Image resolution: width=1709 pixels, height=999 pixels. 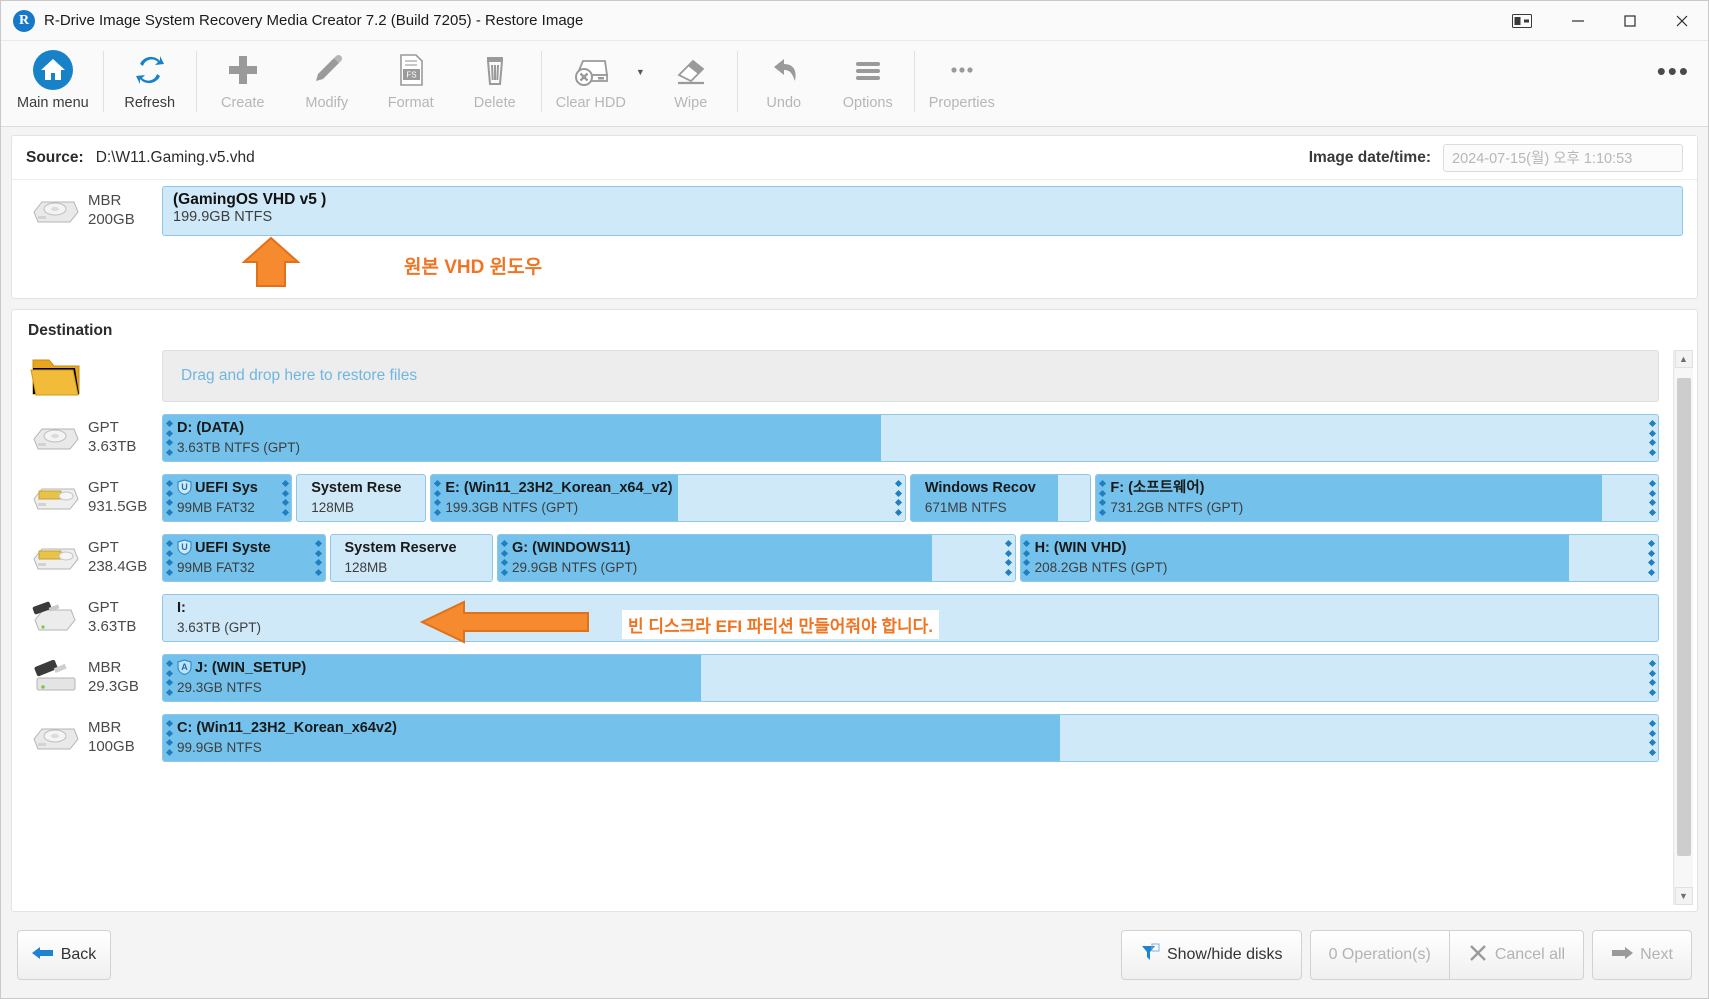 What do you see at coordinates (112, 446) in the screenshot?
I see `disk-size: 3.63TB` at bounding box center [112, 446].